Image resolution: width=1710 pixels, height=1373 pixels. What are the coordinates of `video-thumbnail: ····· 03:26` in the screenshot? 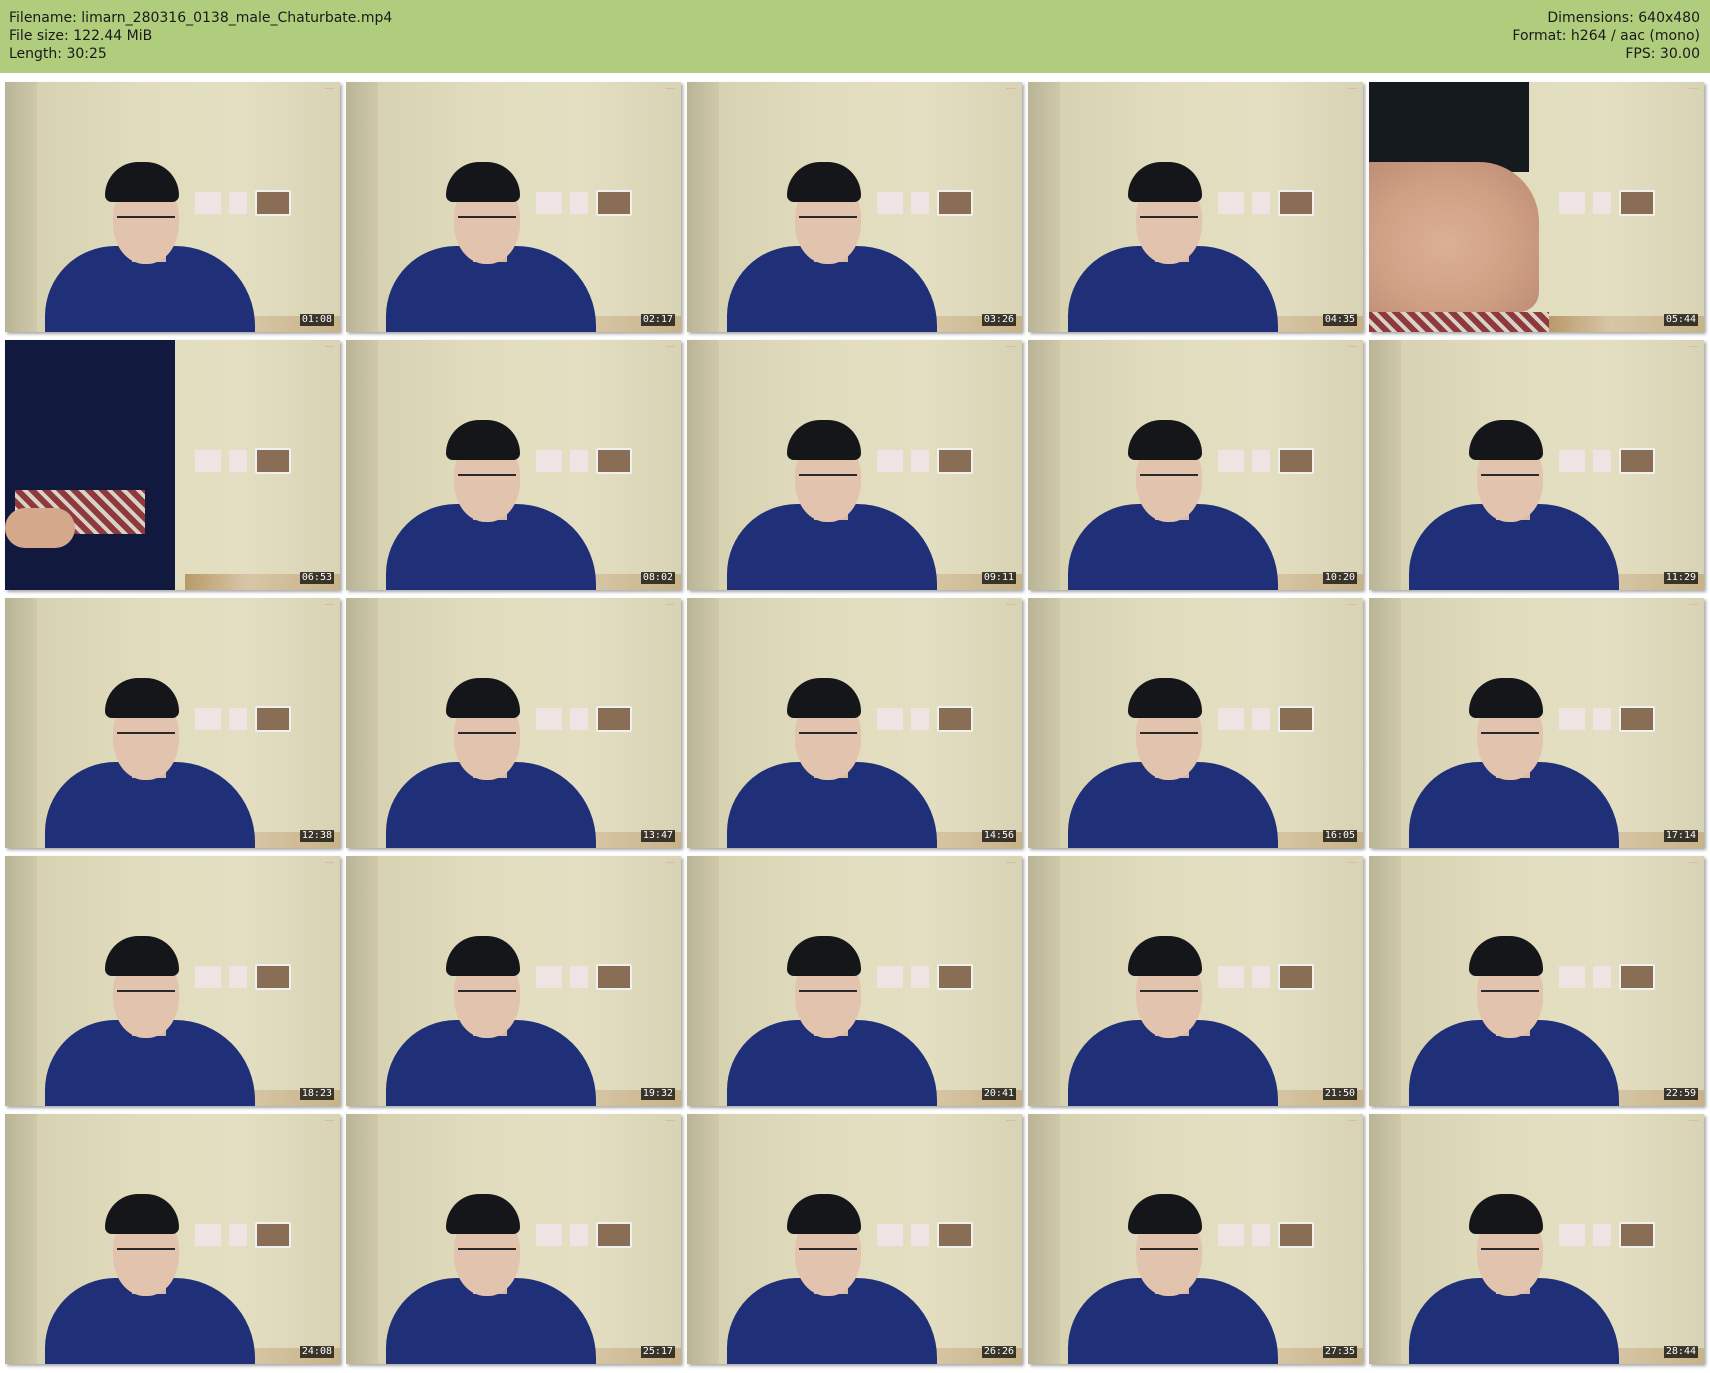 It's located at (854, 207).